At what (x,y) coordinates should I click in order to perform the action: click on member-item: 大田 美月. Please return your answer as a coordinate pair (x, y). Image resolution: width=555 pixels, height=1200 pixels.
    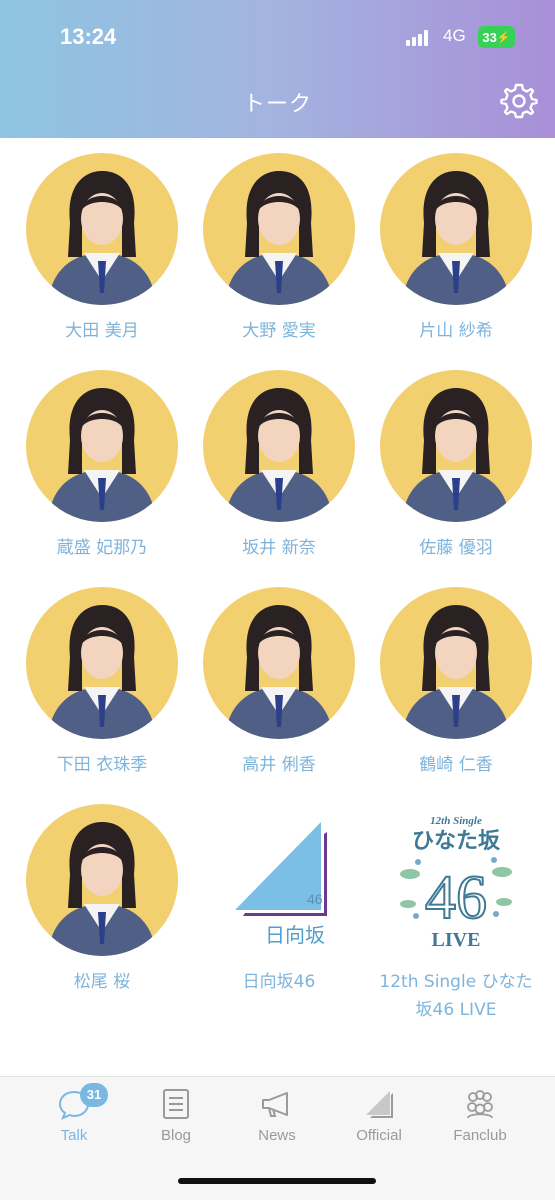
    Looking at the image, I should click on (102, 249).